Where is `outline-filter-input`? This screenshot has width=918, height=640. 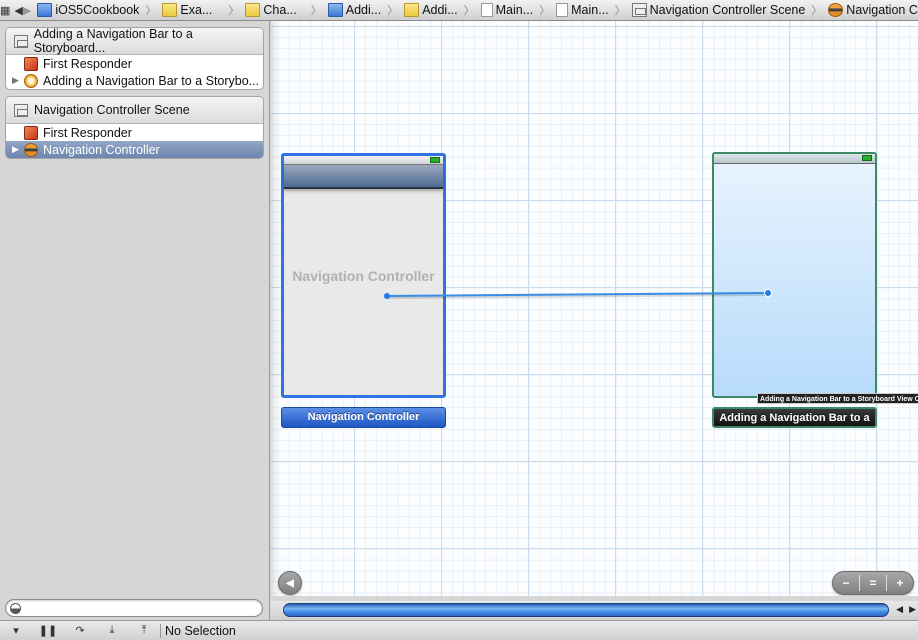
outline-filter-input is located at coordinates (134, 608).